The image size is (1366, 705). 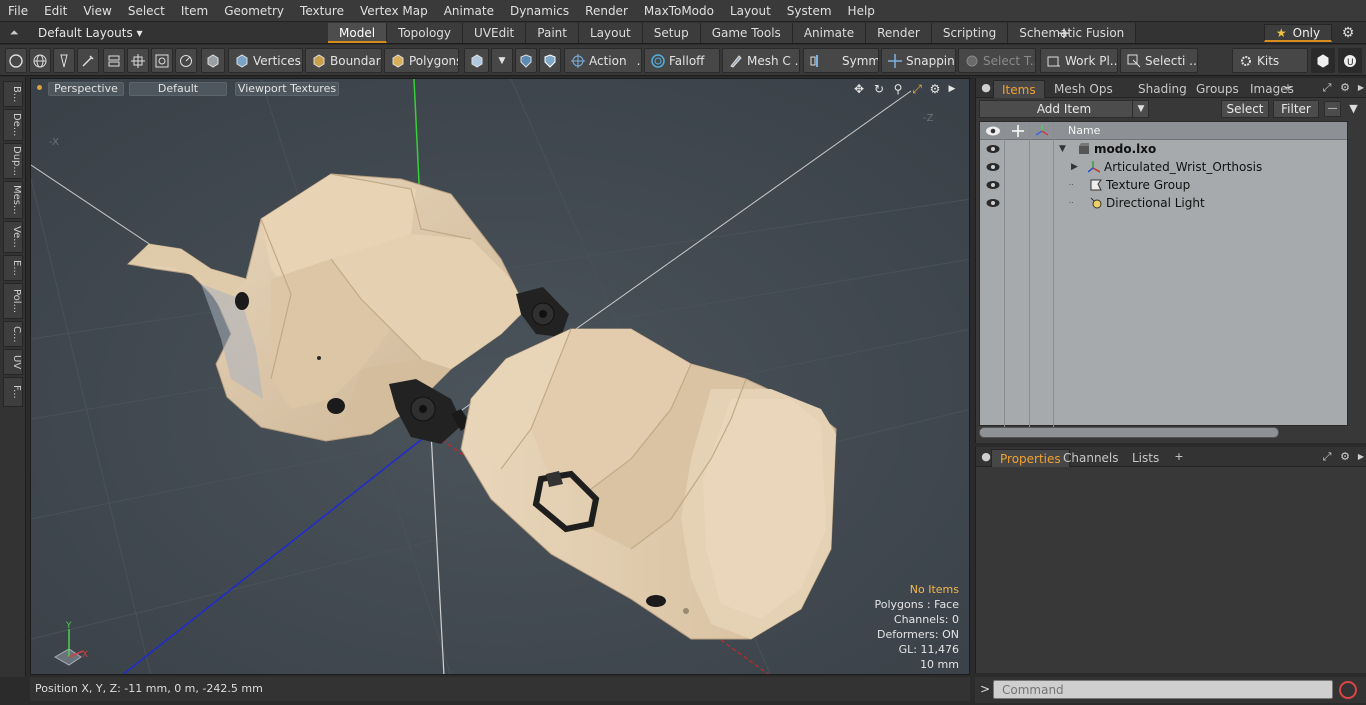 What do you see at coordinates (162, 60) in the screenshot?
I see `frame-button` at bounding box center [162, 60].